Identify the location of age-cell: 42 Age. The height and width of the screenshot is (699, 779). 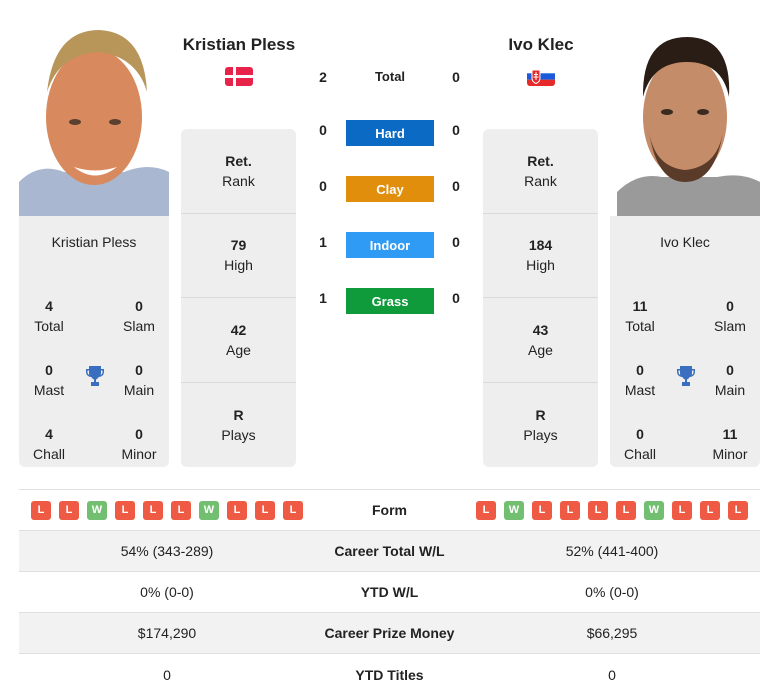
(238, 340).